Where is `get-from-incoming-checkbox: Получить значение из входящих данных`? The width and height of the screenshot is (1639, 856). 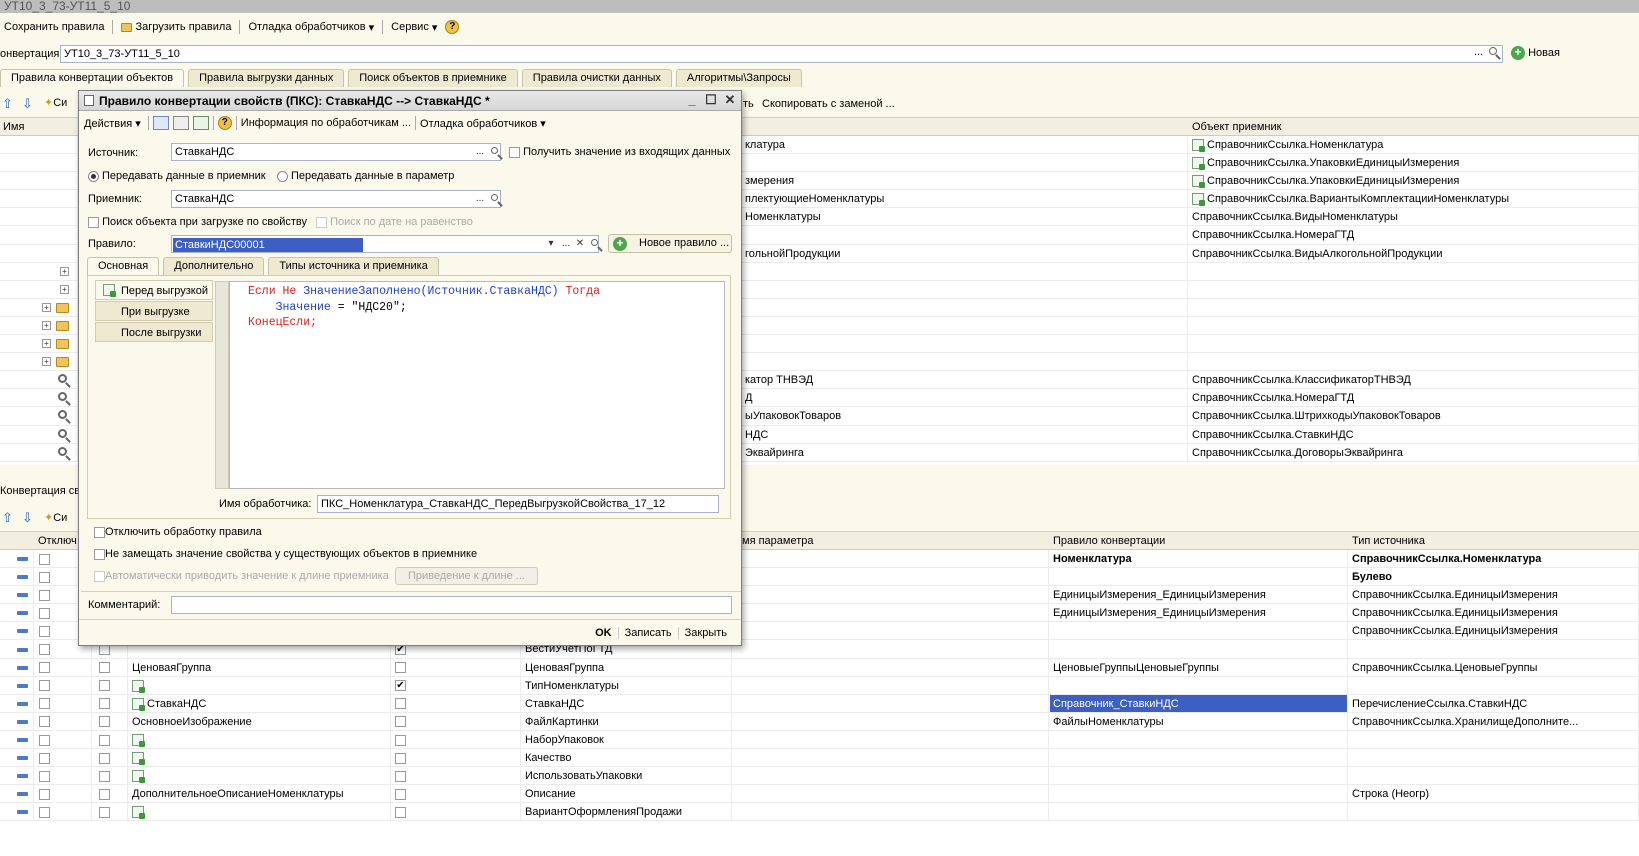 get-from-incoming-checkbox: Получить значение из входящих данных is located at coordinates (619, 152).